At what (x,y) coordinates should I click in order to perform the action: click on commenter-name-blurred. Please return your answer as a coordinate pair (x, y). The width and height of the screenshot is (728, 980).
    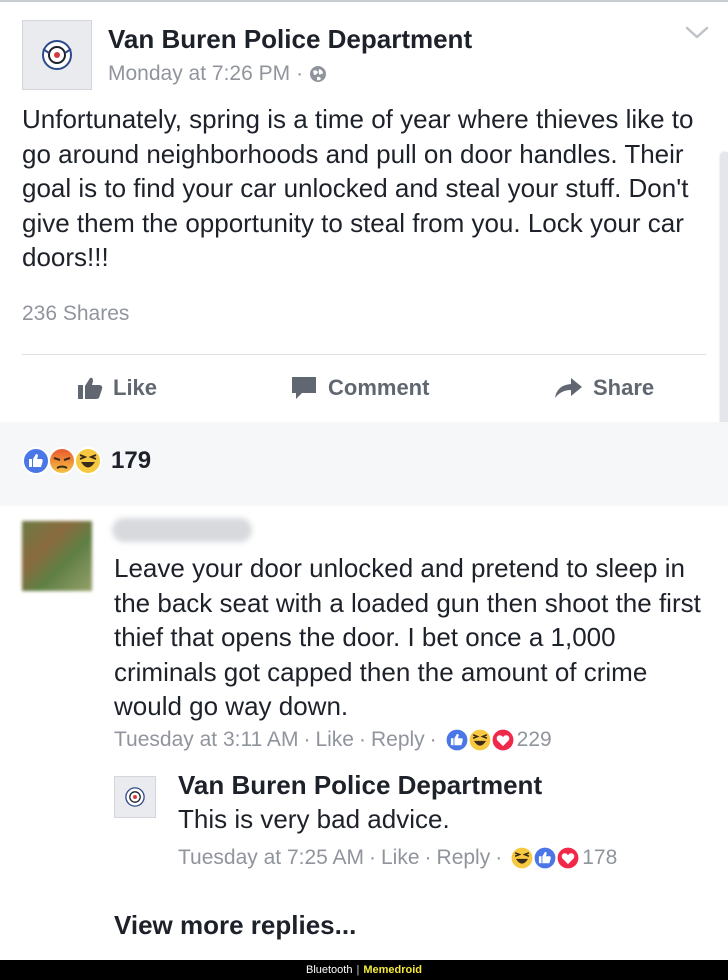
    Looking at the image, I should click on (182, 530).